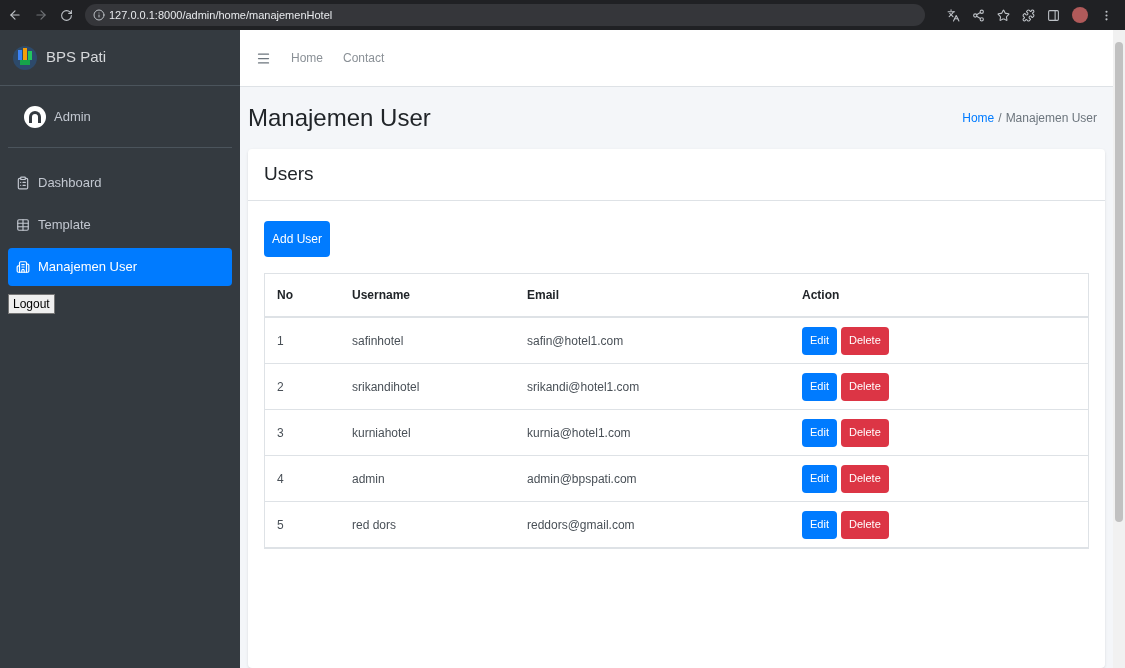 This screenshot has height=668, width=1125. What do you see at coordinates (120, 183) in the screenshot?
I see `sidebar-item: Dashboard` at bounding box center [120, 183].